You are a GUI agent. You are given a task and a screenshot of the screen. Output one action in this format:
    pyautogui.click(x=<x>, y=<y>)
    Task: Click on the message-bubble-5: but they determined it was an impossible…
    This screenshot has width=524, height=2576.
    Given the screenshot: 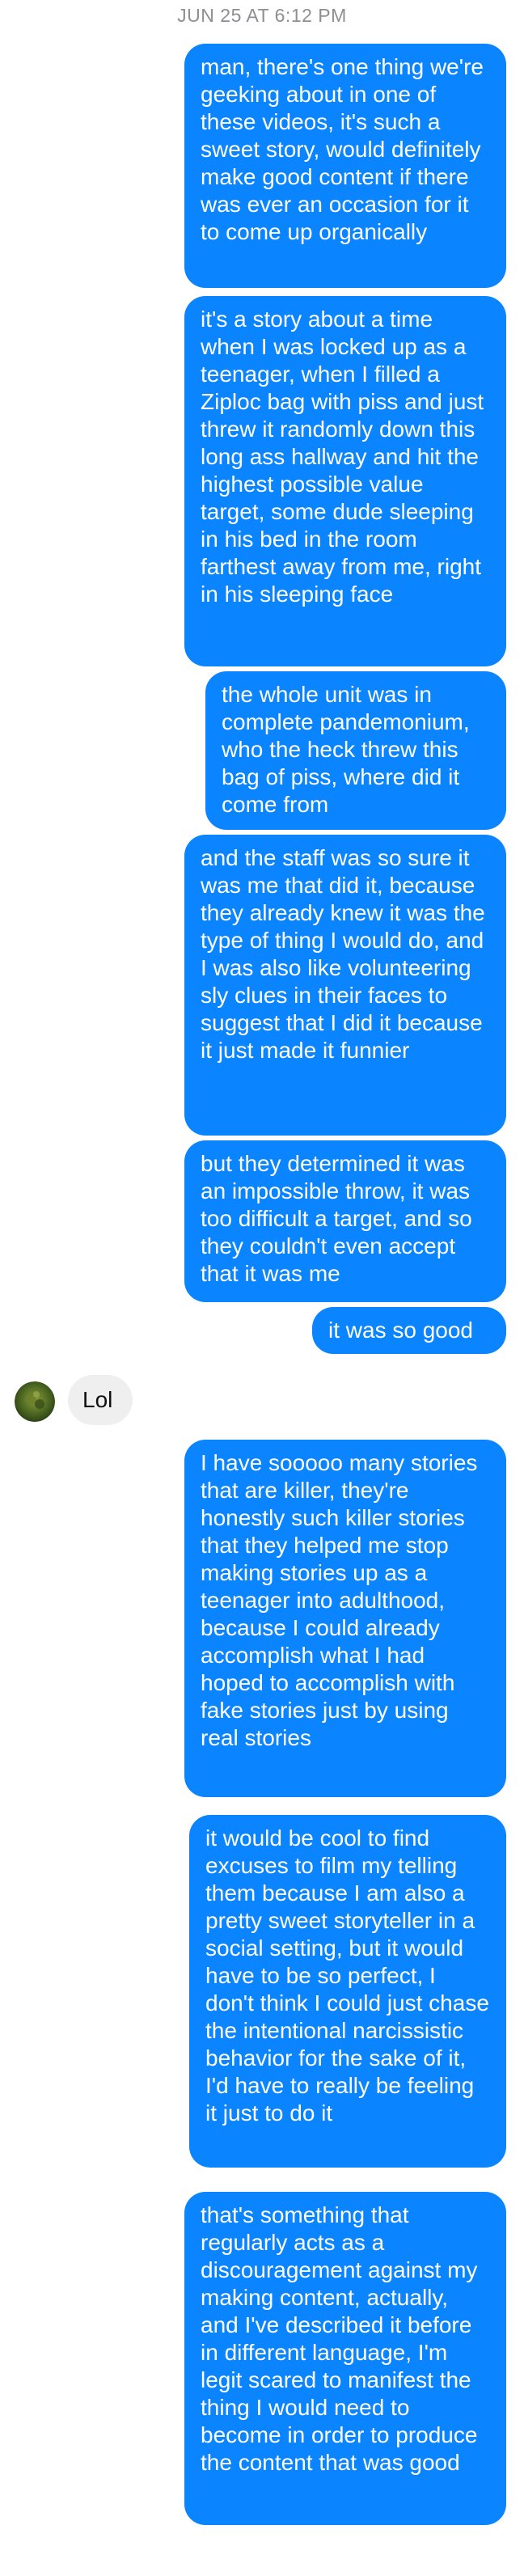 What is the action you would take?
    pyautogui.click(x=345, y=1221)
    